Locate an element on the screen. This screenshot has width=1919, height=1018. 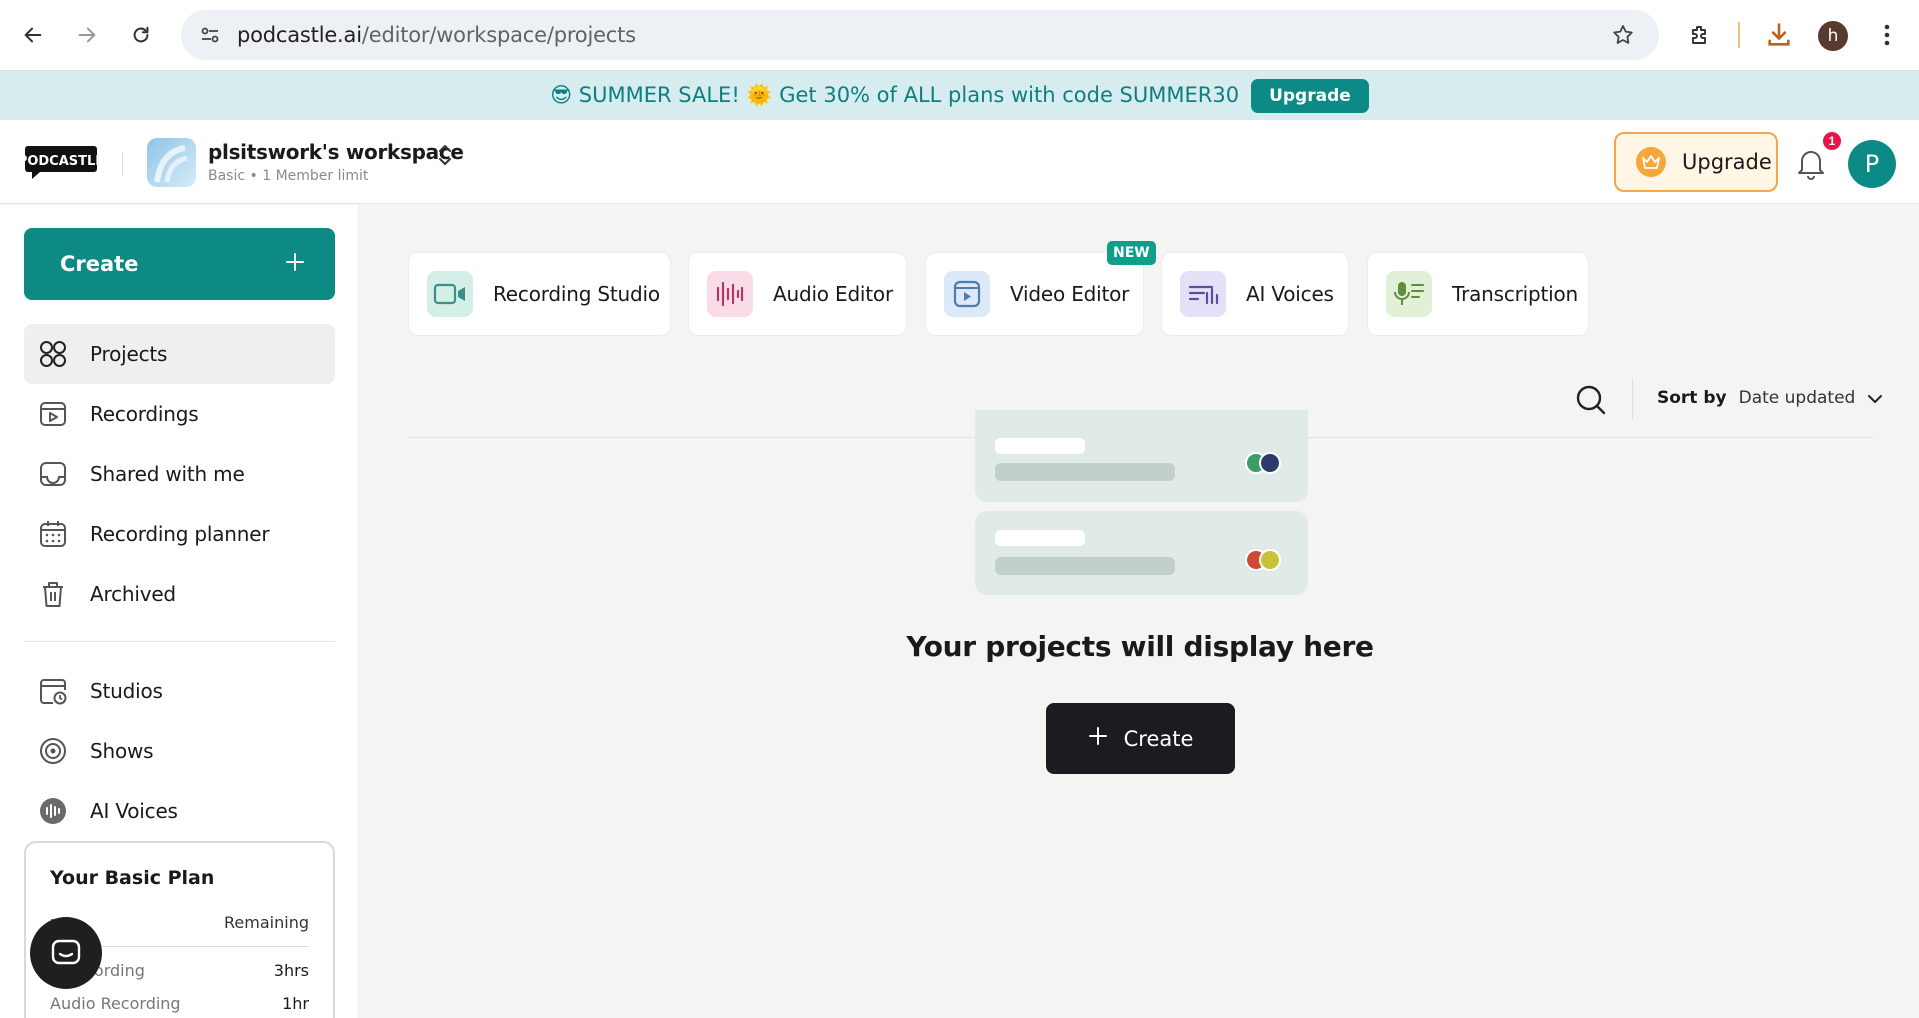
download-icon is located at coordinates (1779, 35).